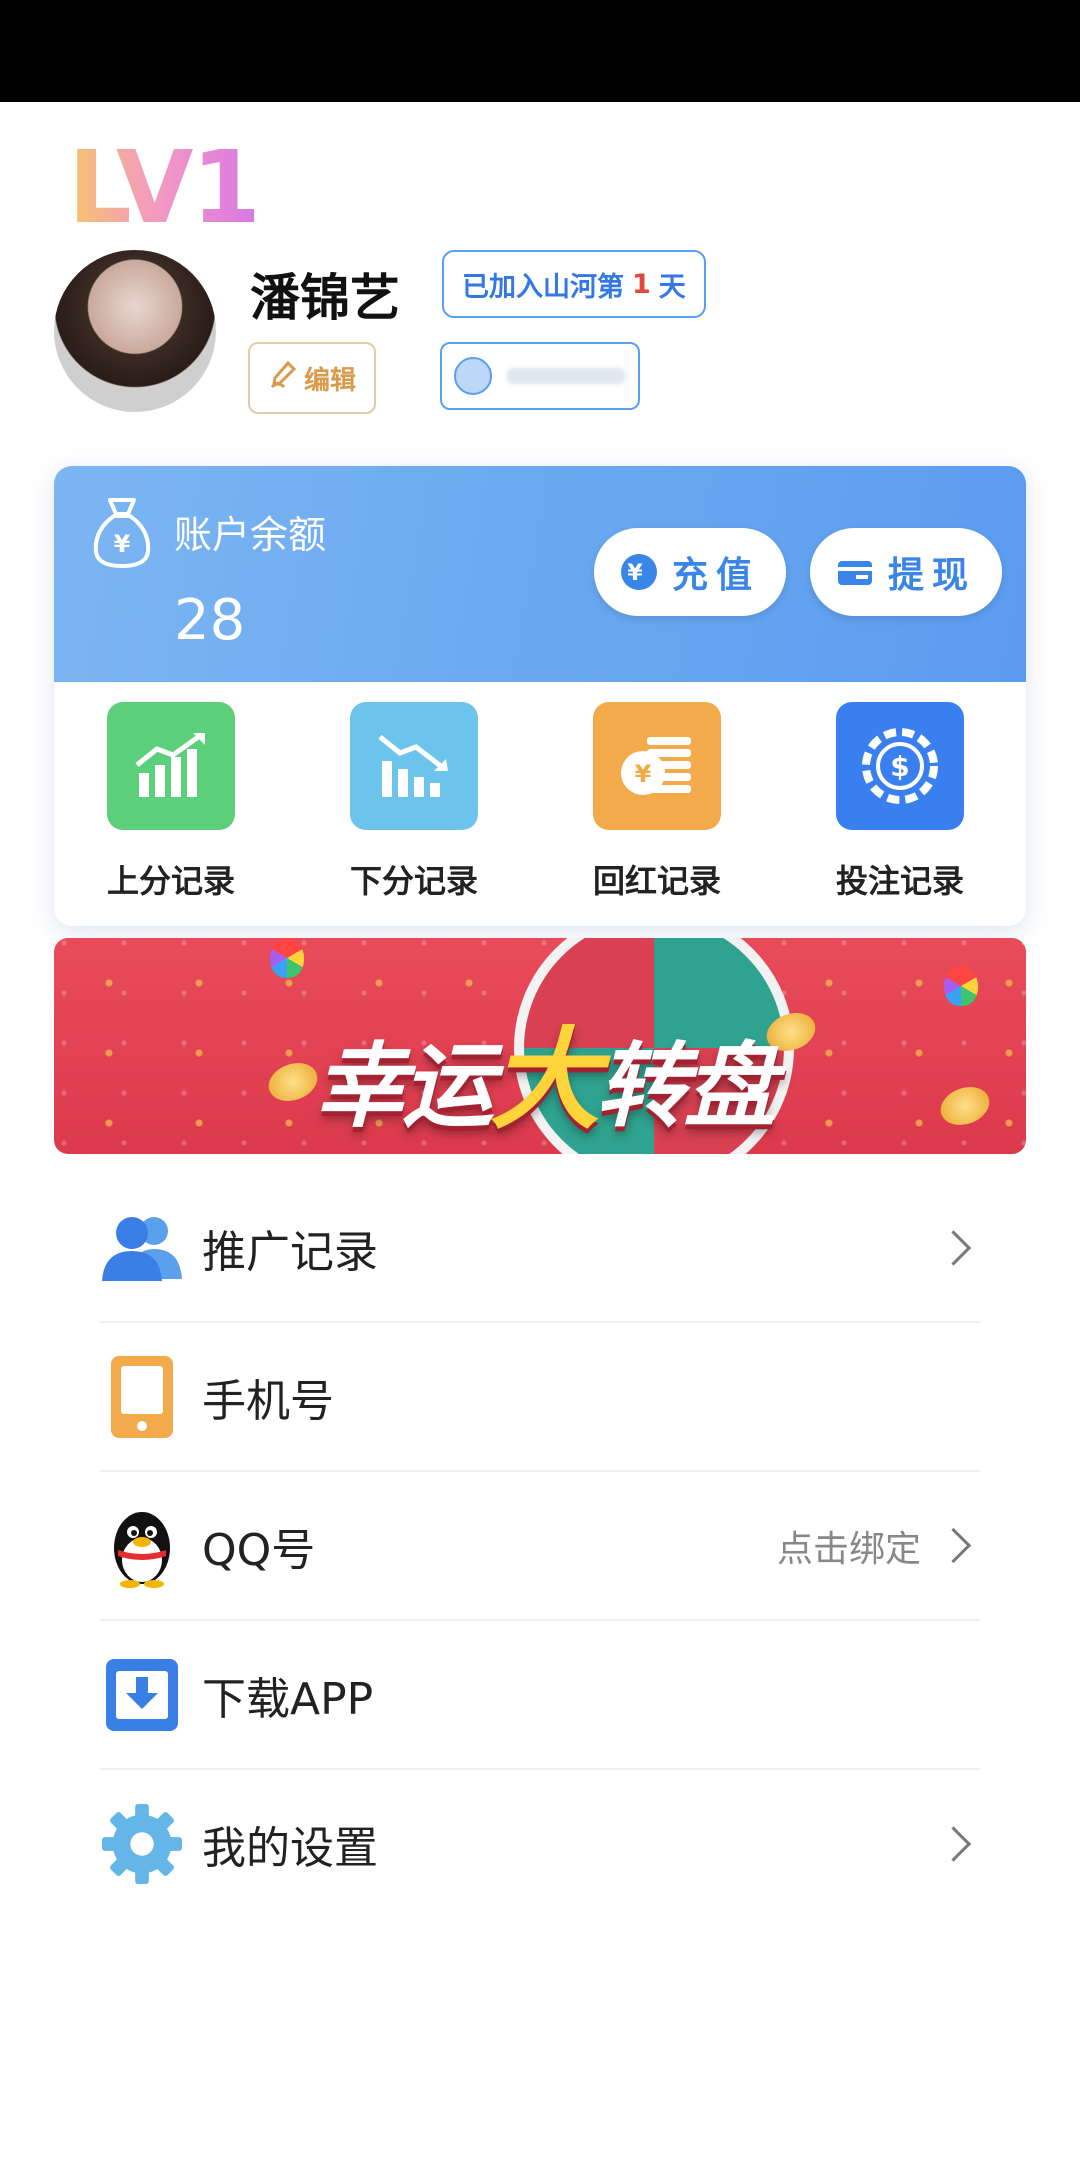 This screenshot has width=1080, height=2160. I want to click on joined-days-count: 1, so click(641, 284).